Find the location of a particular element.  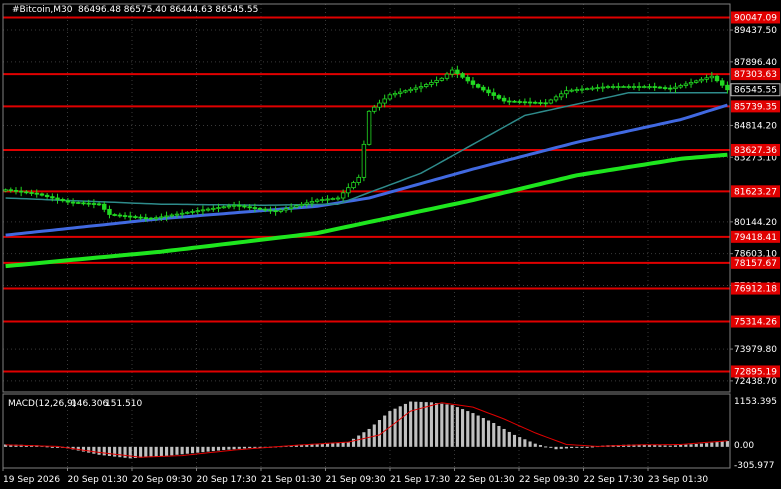

price-tick-label: 89437.50 is located at coordinates (755, 31).